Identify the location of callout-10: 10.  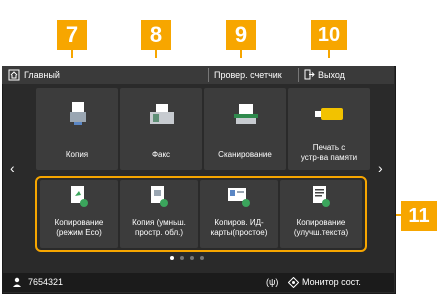
(329, 35).